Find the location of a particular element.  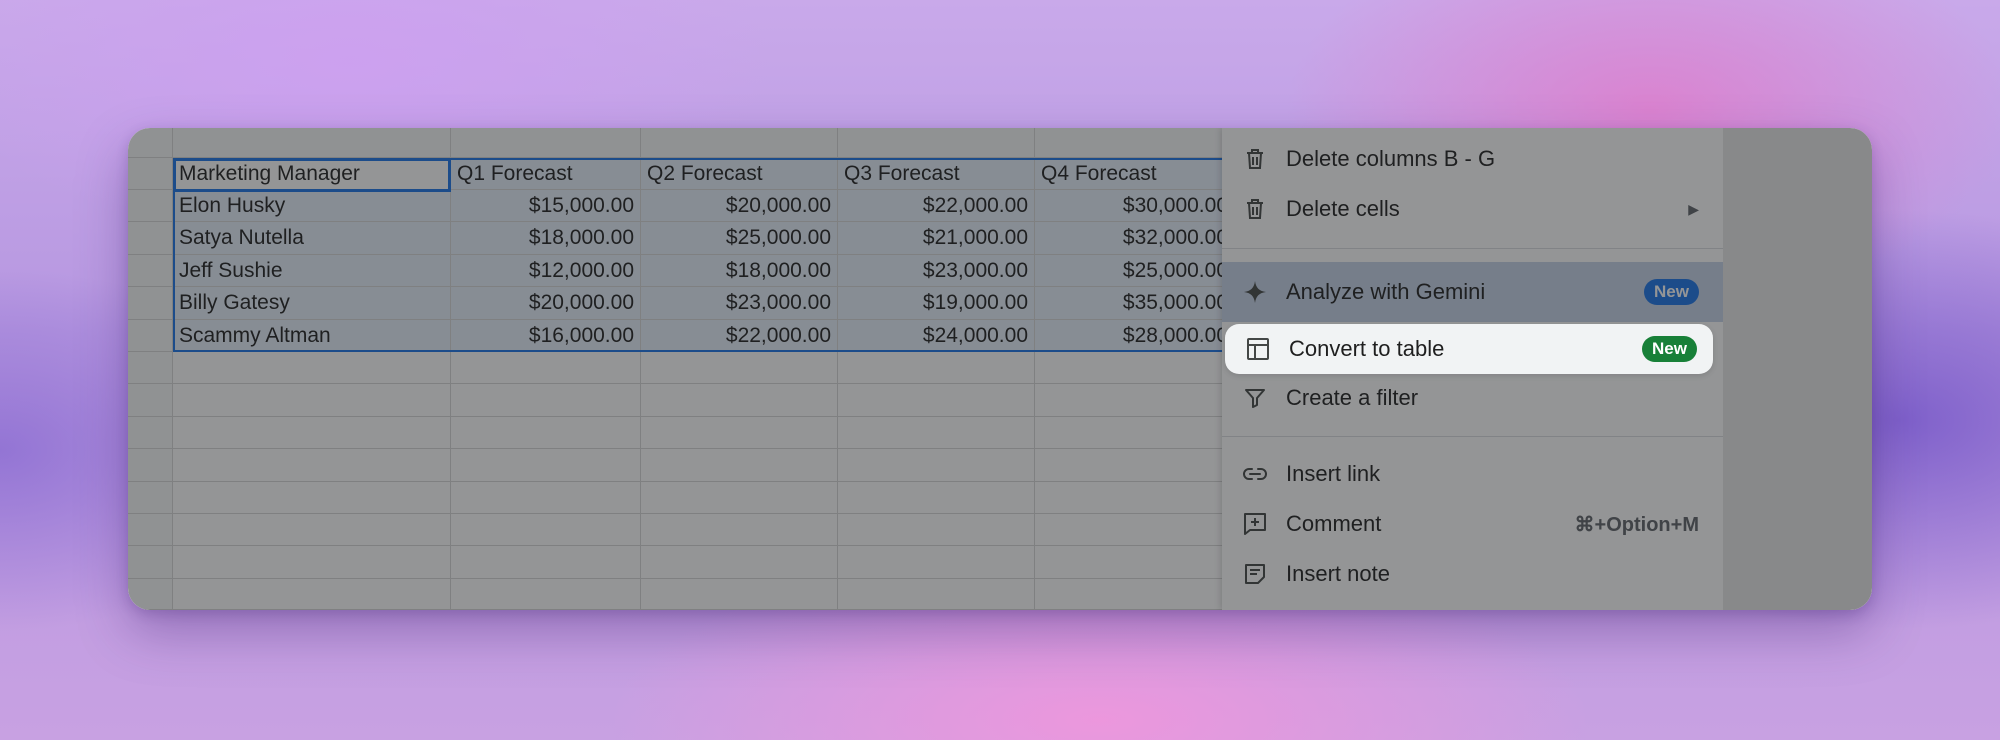

menu-label: Convert to table is located at coordinates (1367, 348).